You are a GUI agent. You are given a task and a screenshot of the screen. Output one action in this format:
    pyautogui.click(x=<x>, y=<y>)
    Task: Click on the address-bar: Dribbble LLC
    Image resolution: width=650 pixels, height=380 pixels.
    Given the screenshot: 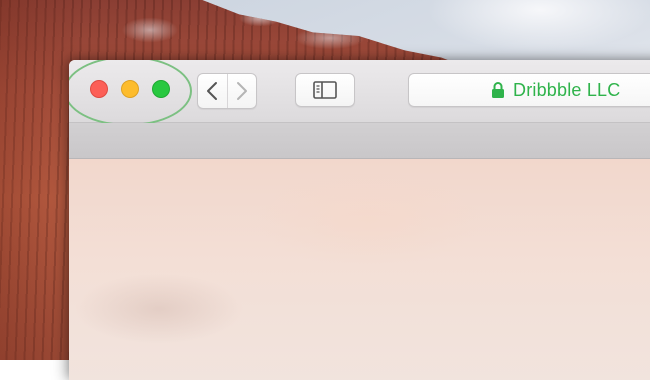 What is the action you would take?
    pyautogui.click(x=529, y=90)
    